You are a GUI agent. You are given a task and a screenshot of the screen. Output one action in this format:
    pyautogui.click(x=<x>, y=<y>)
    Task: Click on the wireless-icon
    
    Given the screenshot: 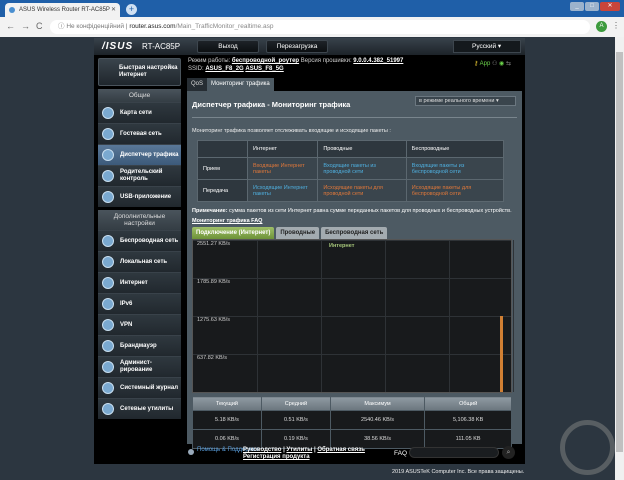 What is the action you would take?
    pyautogui.click(x=108, y=241)
    